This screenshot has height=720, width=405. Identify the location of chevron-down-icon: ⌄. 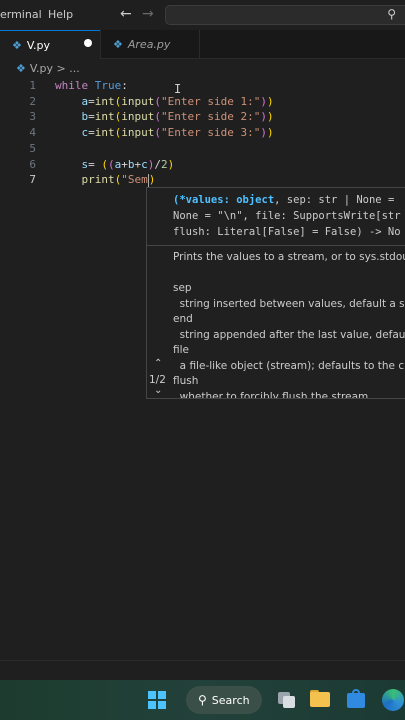
(158, 390).